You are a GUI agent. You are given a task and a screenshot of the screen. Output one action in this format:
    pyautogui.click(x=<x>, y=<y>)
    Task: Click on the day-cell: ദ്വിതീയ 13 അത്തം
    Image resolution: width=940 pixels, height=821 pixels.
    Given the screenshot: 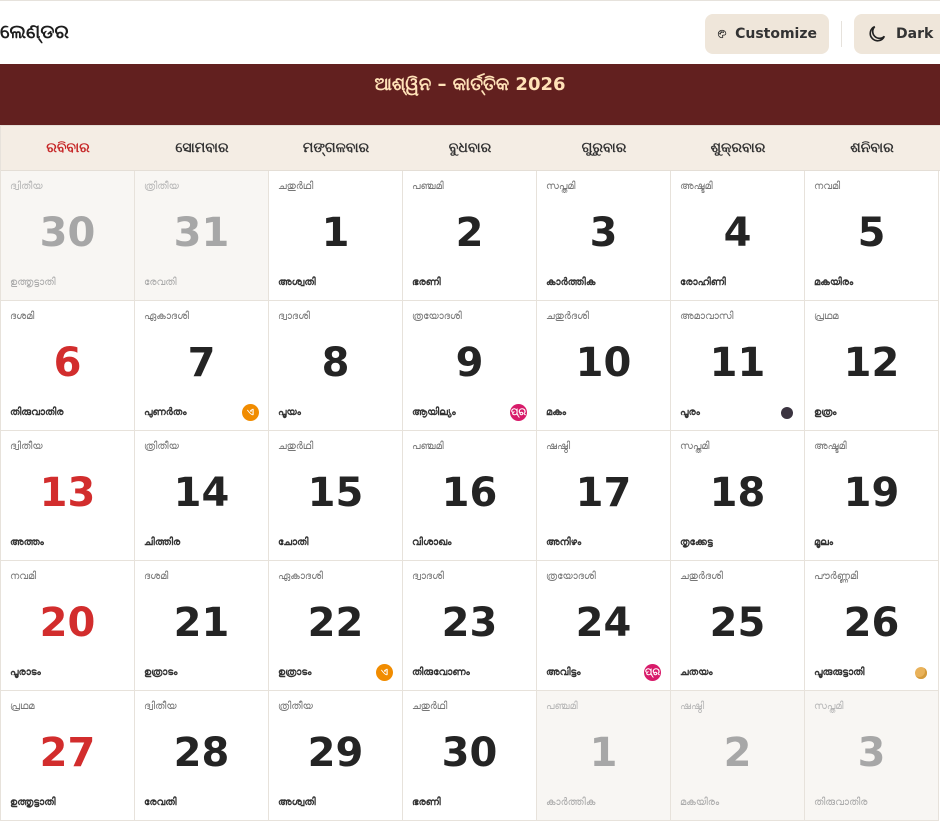 What is the action you would take?
    pyautogui.click(x=68, y=496)
    